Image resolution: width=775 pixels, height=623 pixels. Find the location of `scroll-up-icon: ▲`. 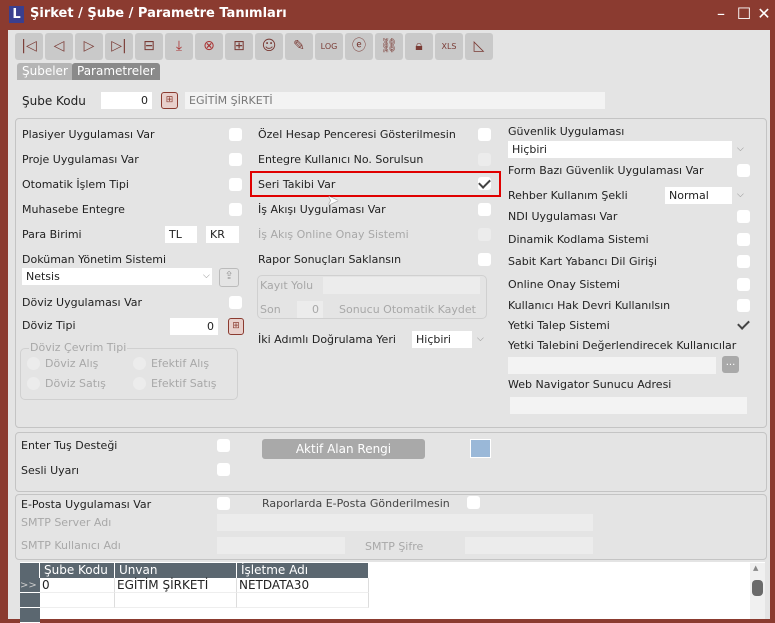

scroll-up-icon: ▲ is located at coordinates (755, 568).